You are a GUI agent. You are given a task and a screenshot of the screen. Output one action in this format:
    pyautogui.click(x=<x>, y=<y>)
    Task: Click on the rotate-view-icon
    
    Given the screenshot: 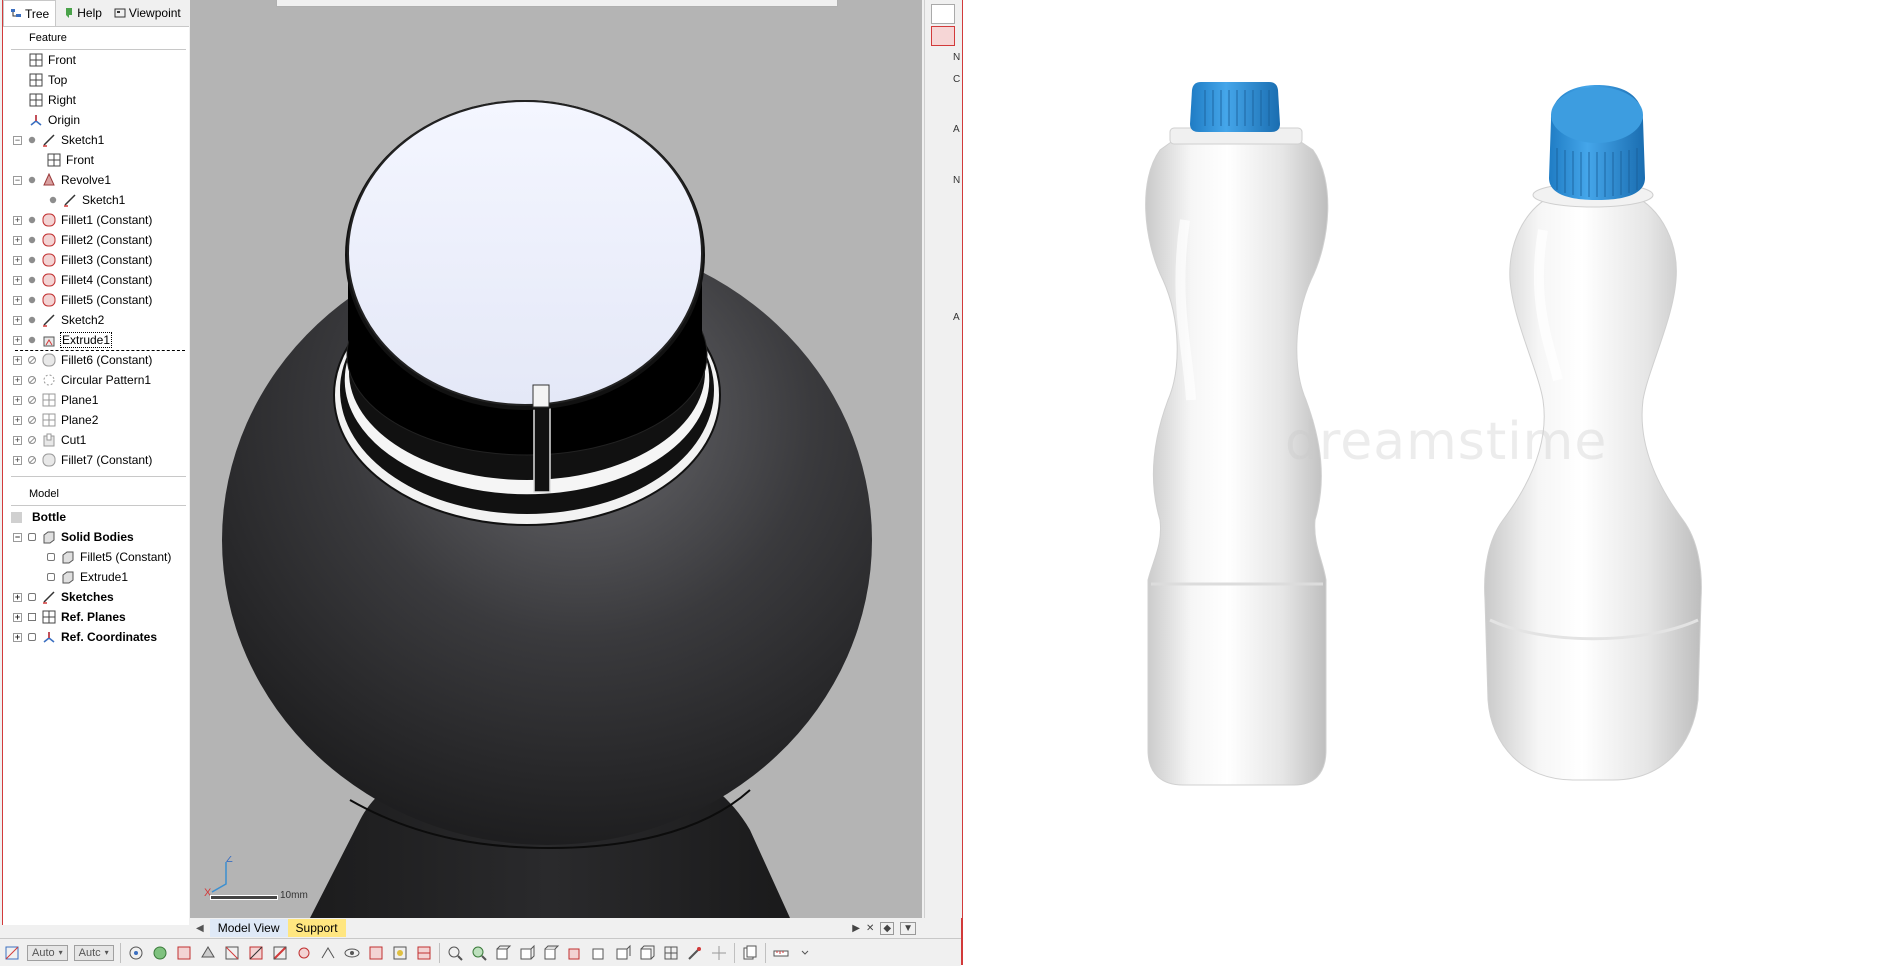 What is the action you would take?
    pyautogui.click(x=136, y=953)
    